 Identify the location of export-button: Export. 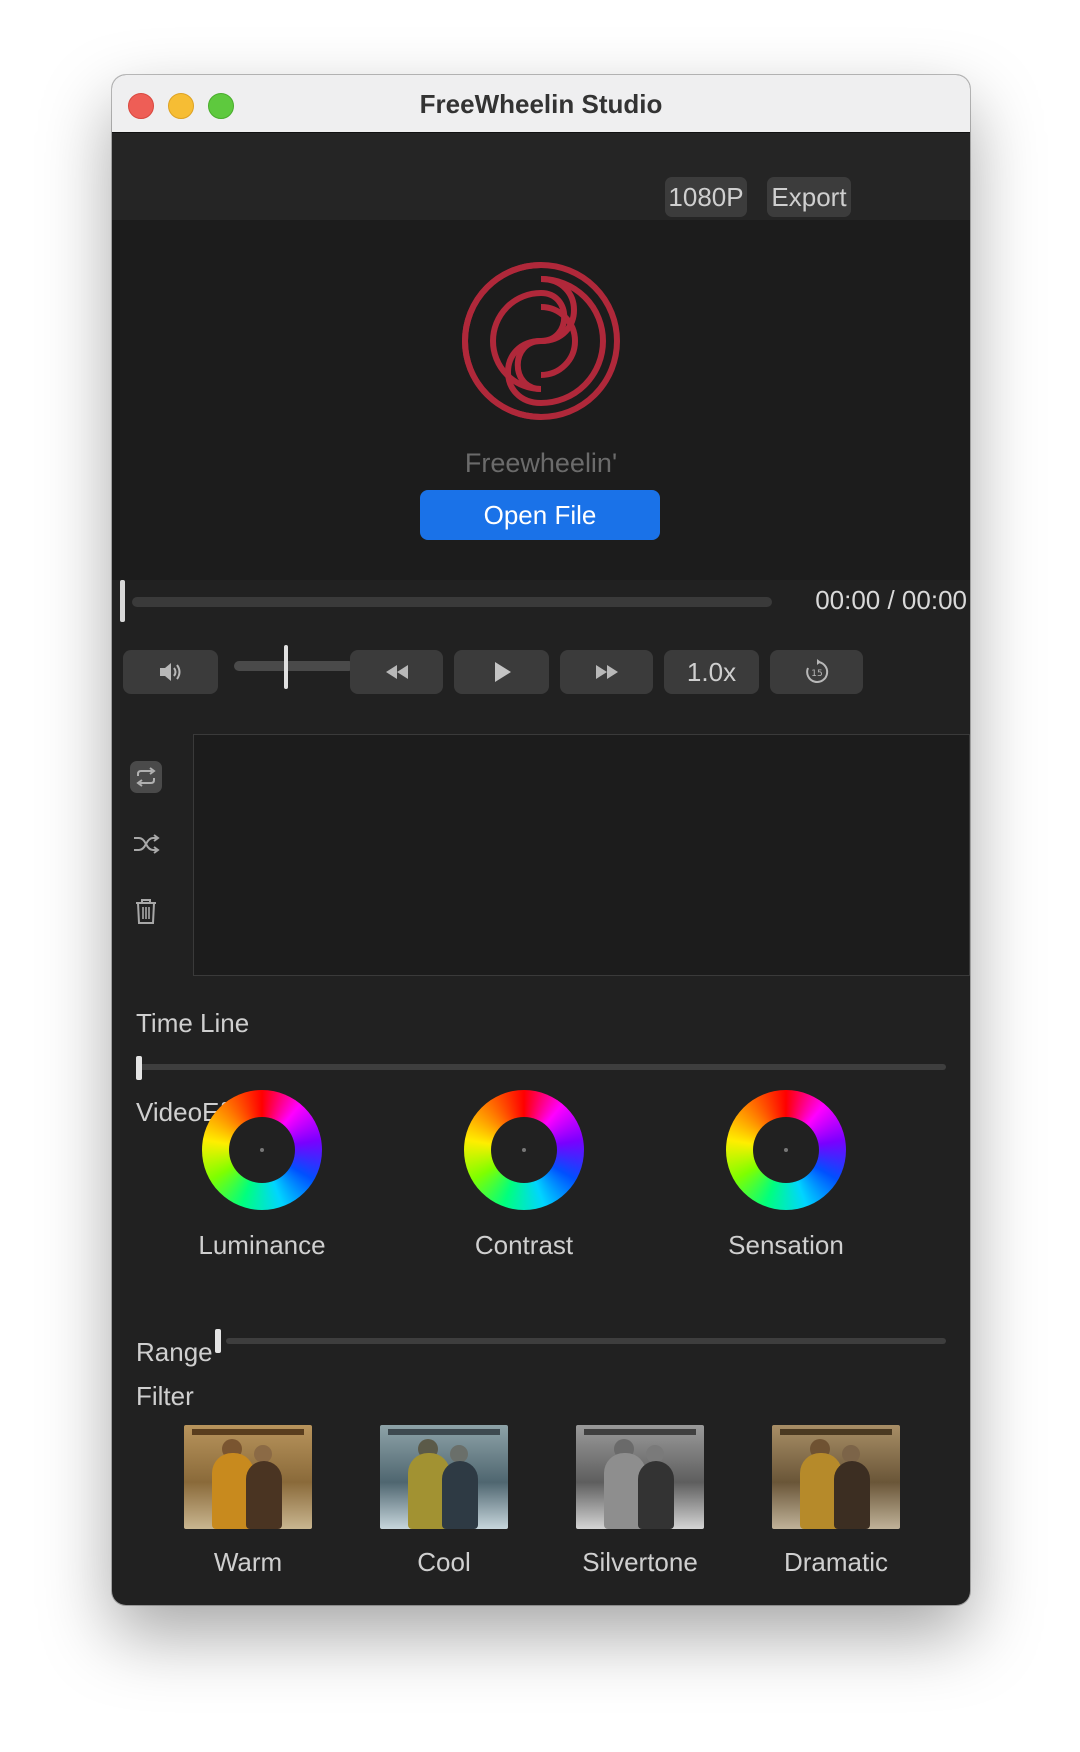
(809, 197).